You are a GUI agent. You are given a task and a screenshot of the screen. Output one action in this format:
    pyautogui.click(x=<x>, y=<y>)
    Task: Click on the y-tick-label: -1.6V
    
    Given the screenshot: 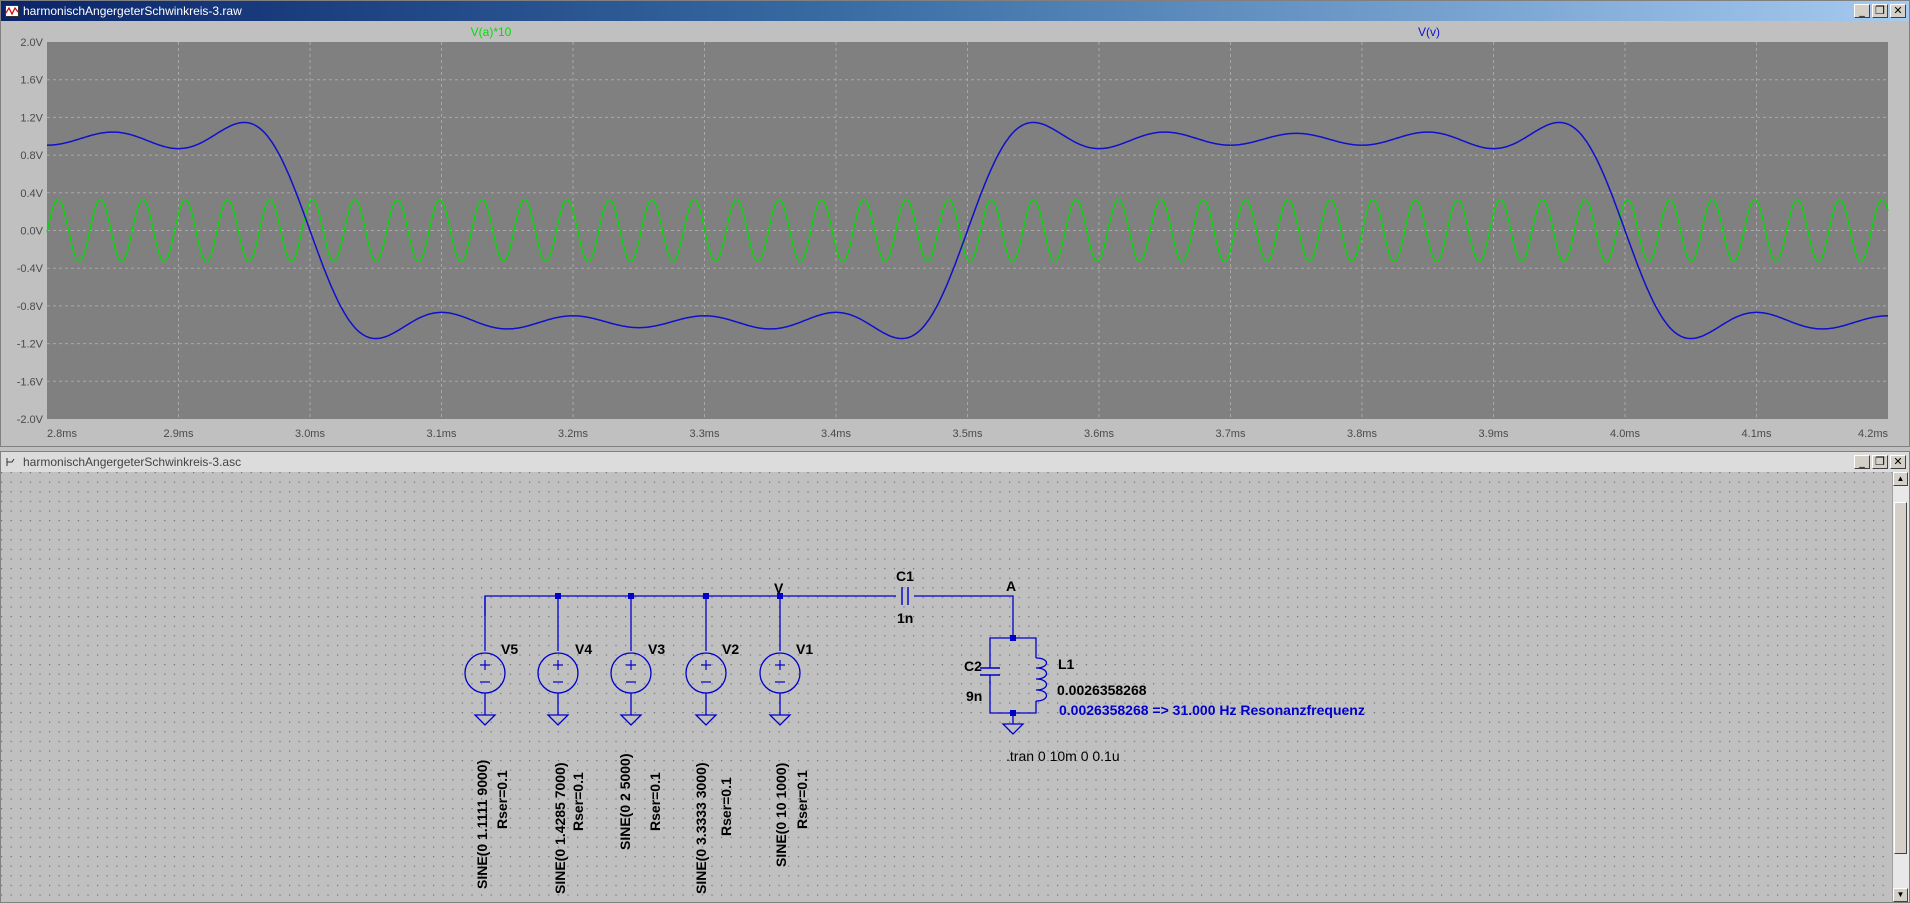 What is the action you would take?
    pyautogui.click(x=30, y=382)
    